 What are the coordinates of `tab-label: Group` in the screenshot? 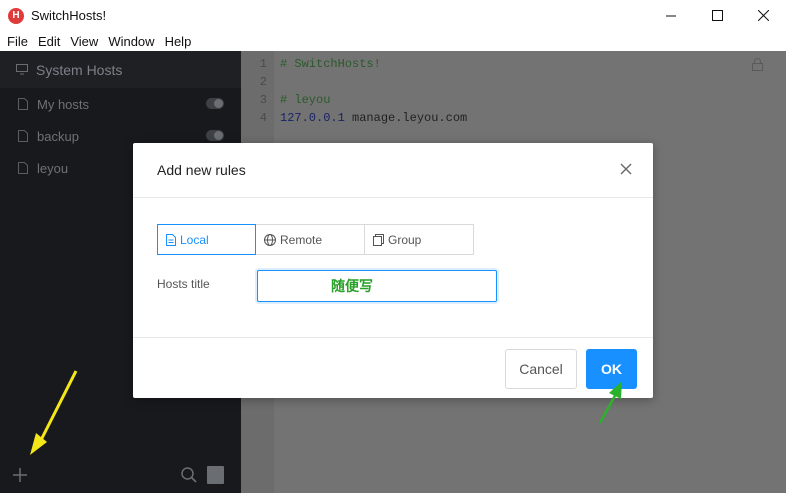 It's located at (405, 239).